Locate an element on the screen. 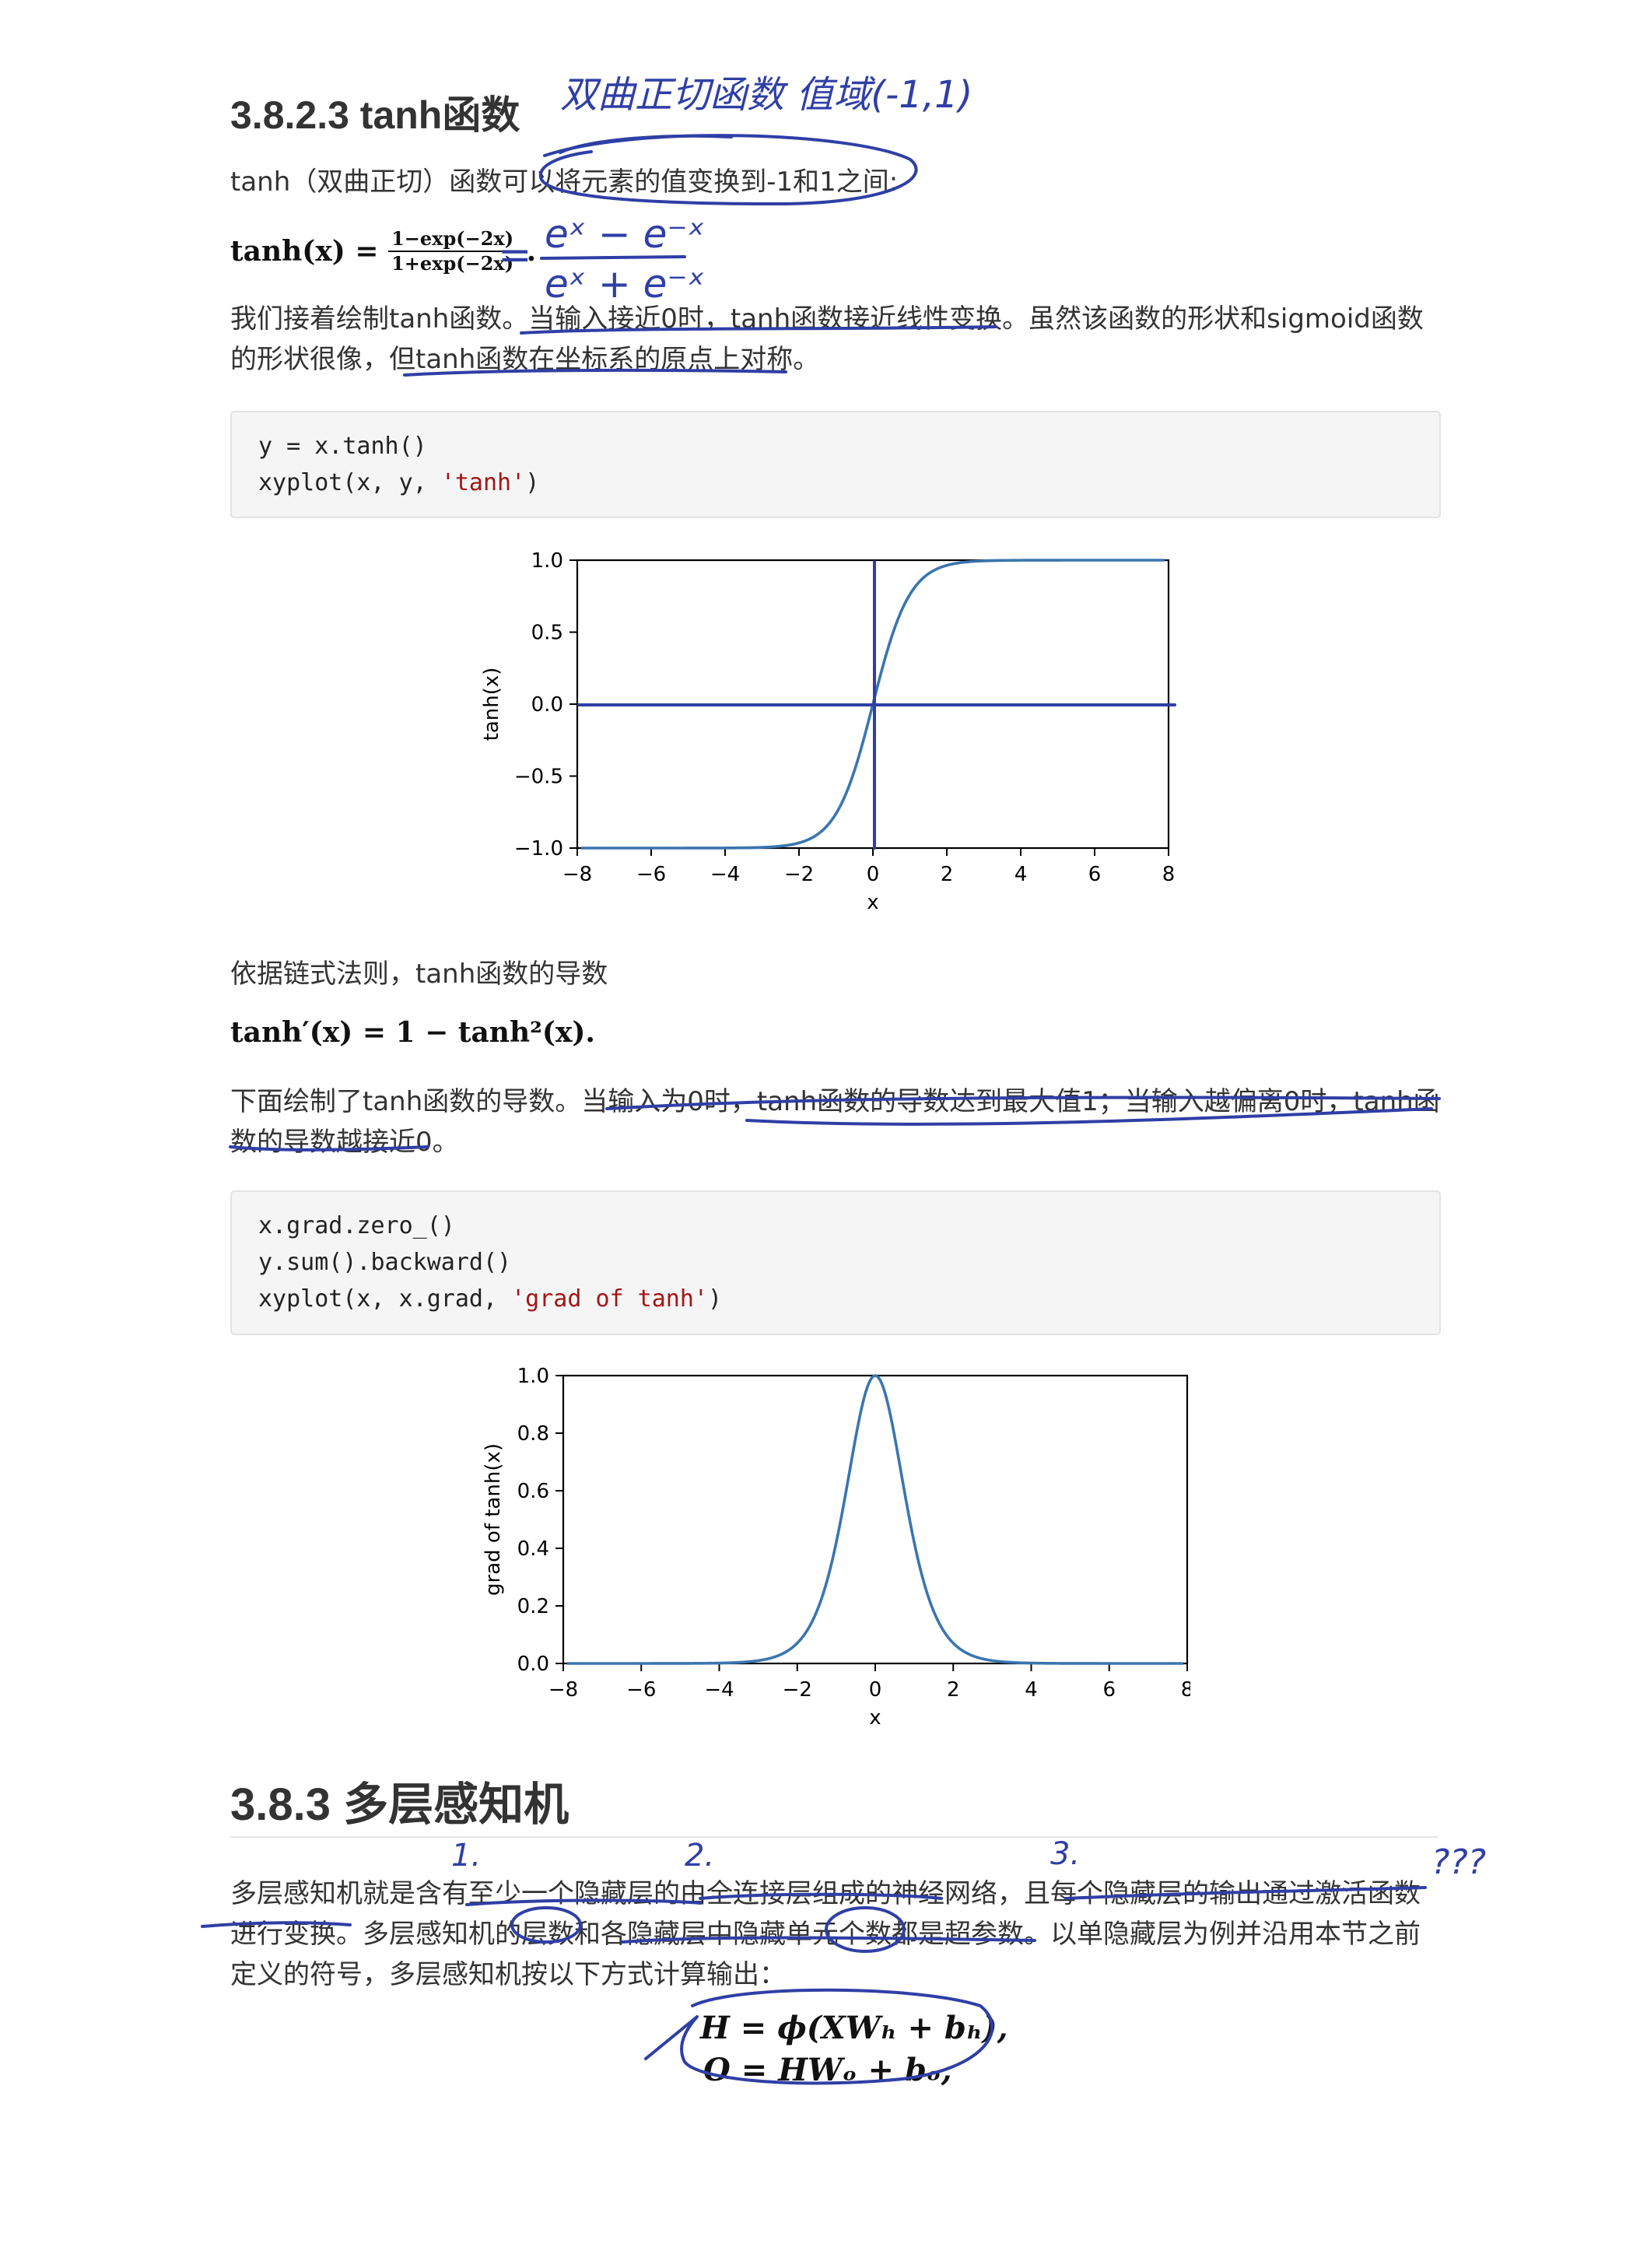 This screenshot has height=2268, width=1647. ink-underline-deriv1b is located at coordinates (1089, 1116).